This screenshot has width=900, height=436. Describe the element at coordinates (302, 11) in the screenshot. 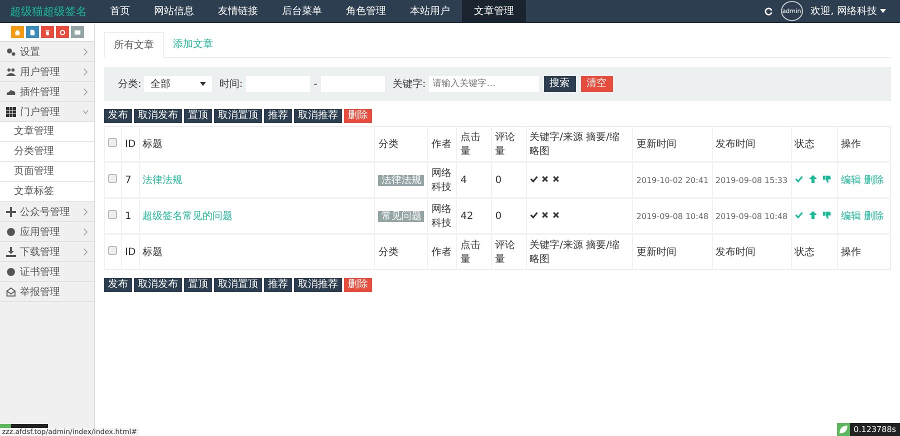

I see `nav-tab: 后台菜单` at that location.